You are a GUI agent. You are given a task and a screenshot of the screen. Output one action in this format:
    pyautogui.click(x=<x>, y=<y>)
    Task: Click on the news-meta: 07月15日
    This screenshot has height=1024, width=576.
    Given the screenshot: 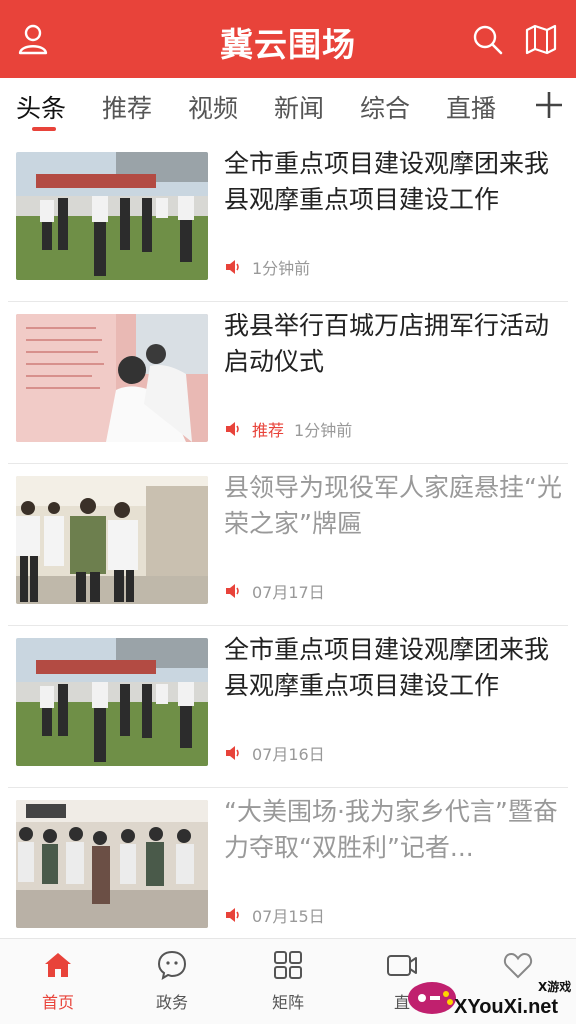 What is the action you would take?
    pyautogui.click(x=274, y=915)
    